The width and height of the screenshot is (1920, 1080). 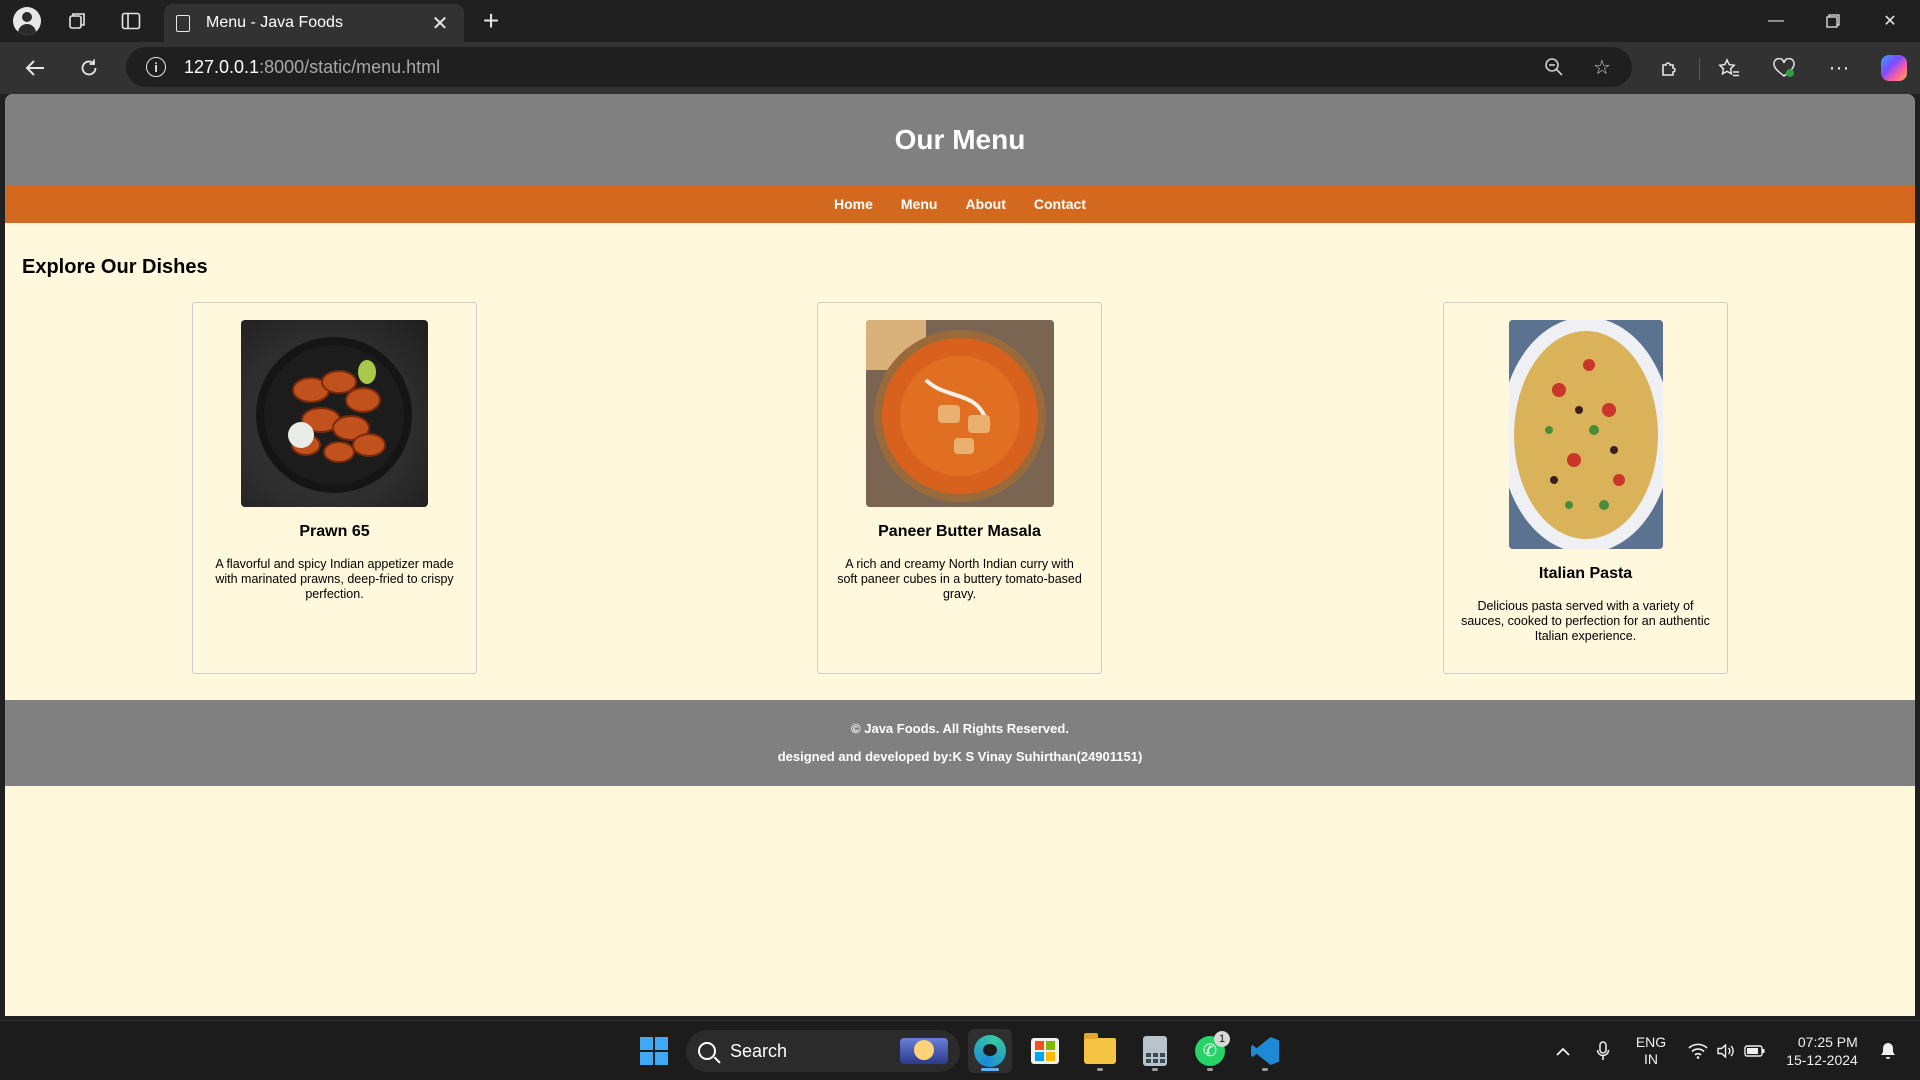 I want to click on taskbar-calculator, so click(x=1155, y=1051).